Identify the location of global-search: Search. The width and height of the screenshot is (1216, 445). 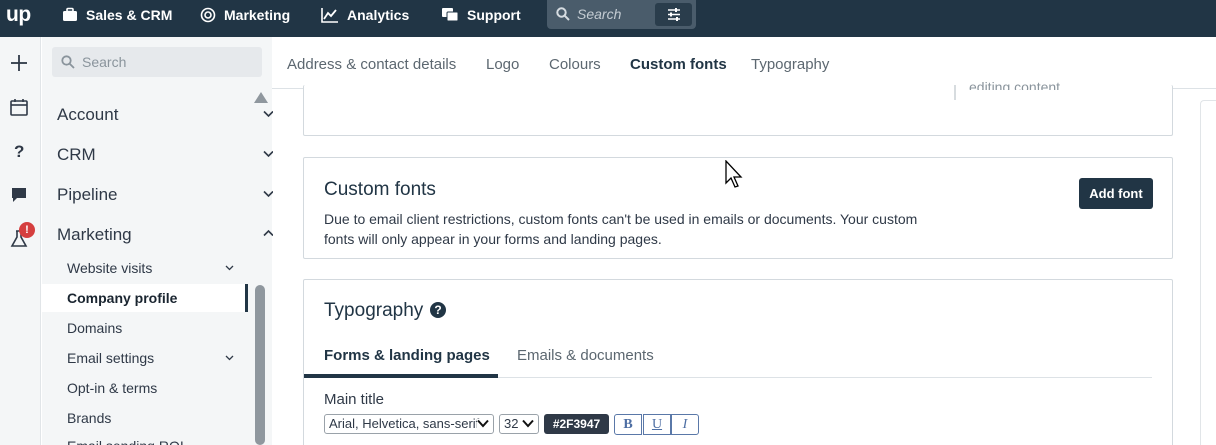
(621, 14).